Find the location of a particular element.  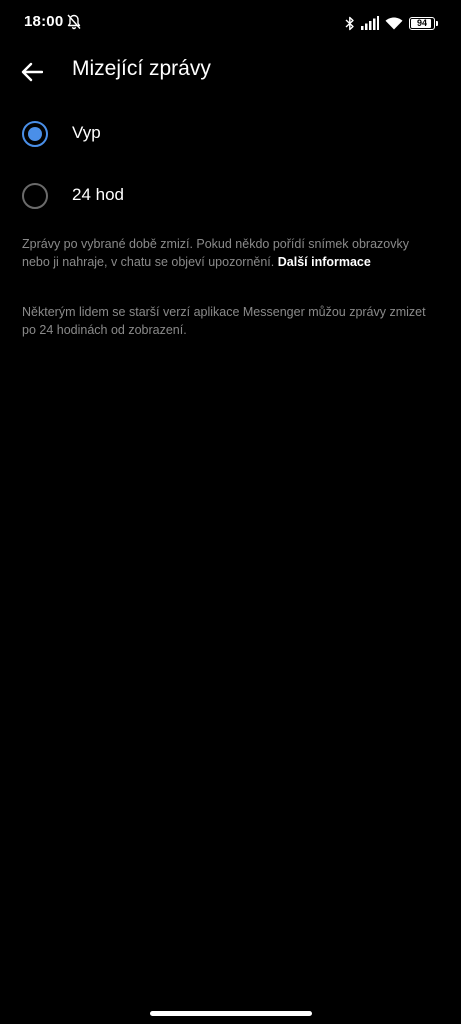

option-24h: 24 hod is located at coordinates (230, 196).